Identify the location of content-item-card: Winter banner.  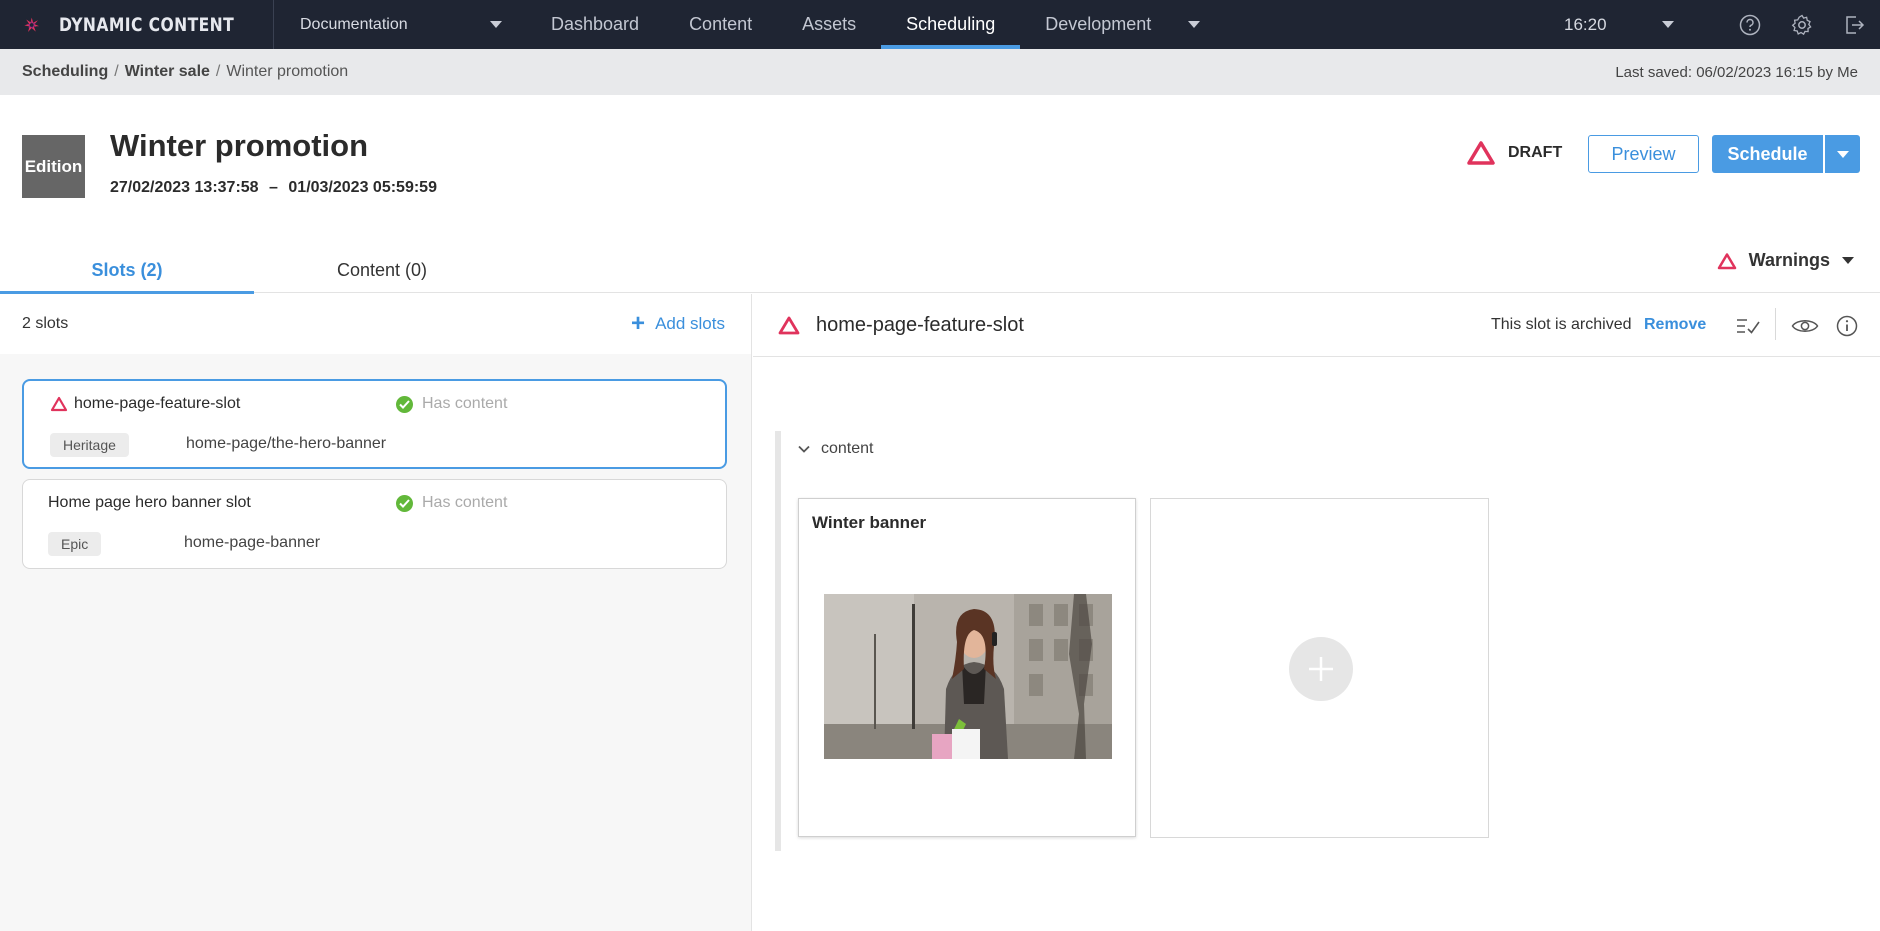
(967, 667).